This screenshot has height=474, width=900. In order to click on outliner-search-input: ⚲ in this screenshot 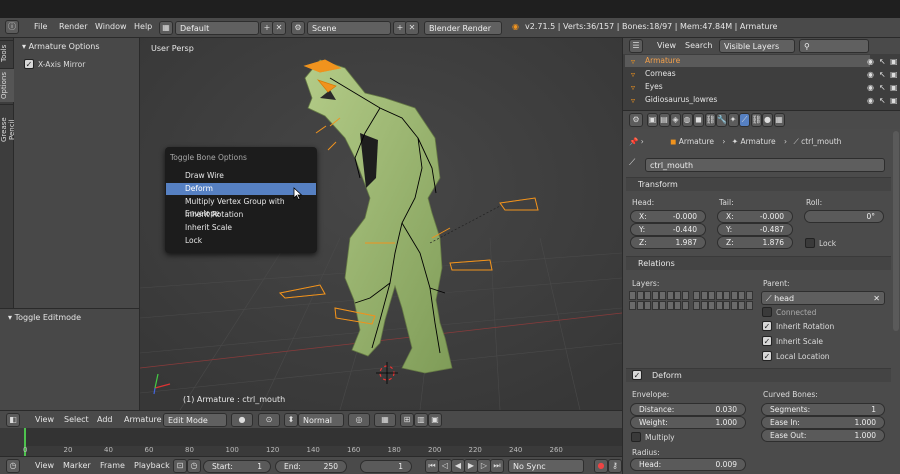, I will do `click(834, 46)`.